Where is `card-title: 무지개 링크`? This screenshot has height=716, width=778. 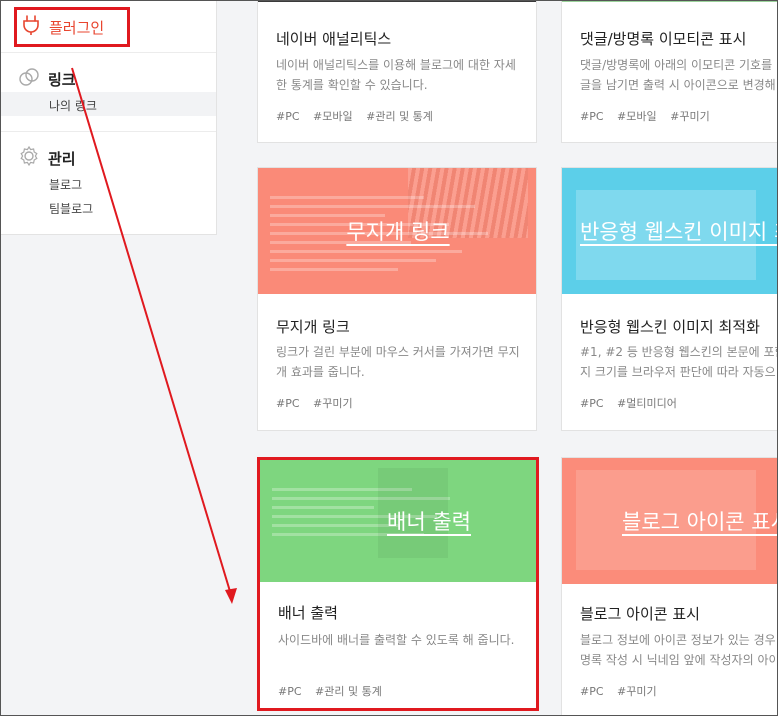 card-title: 무지개 링크 is located at coordinates (313, 327).